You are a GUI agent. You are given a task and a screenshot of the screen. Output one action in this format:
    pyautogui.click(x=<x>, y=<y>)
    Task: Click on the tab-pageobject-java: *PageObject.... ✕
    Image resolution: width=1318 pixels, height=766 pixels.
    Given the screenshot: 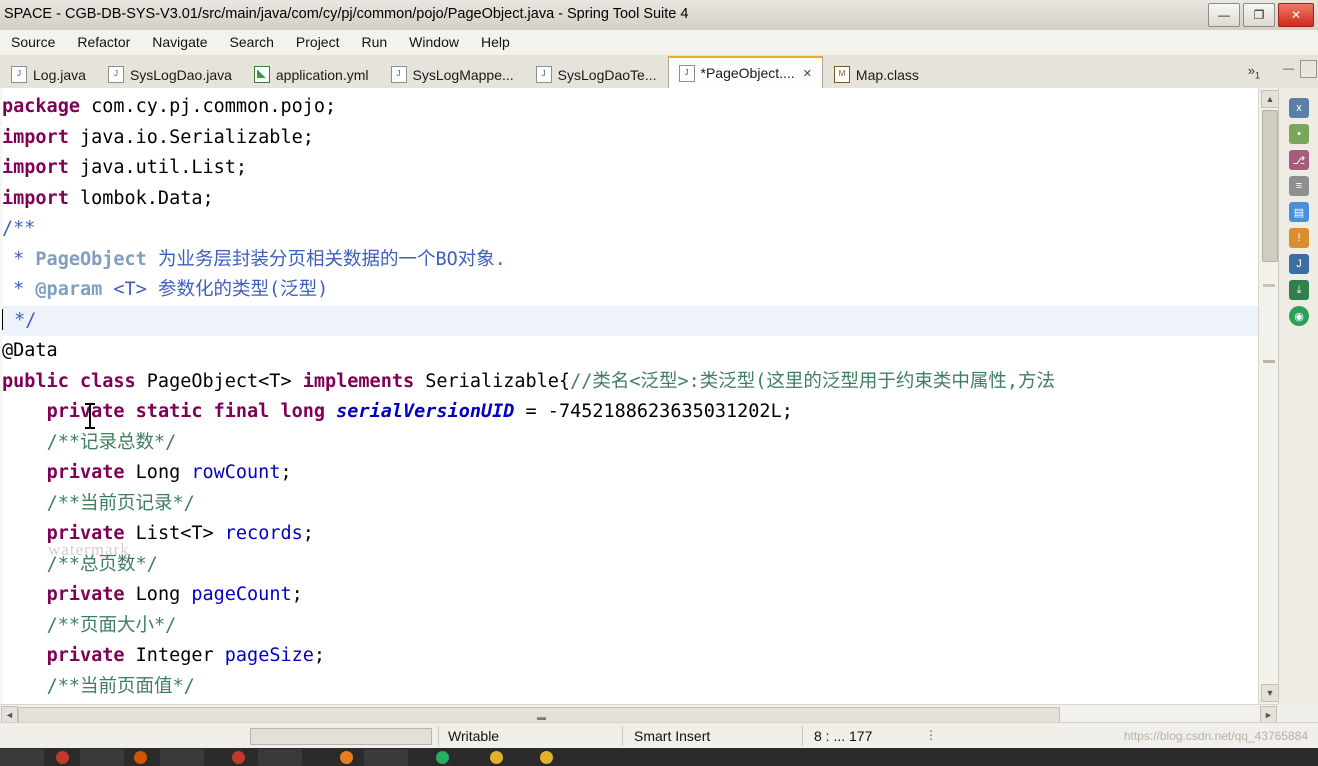 What is the action you would take?
    pyautogui.click(x=745, y=72)
    